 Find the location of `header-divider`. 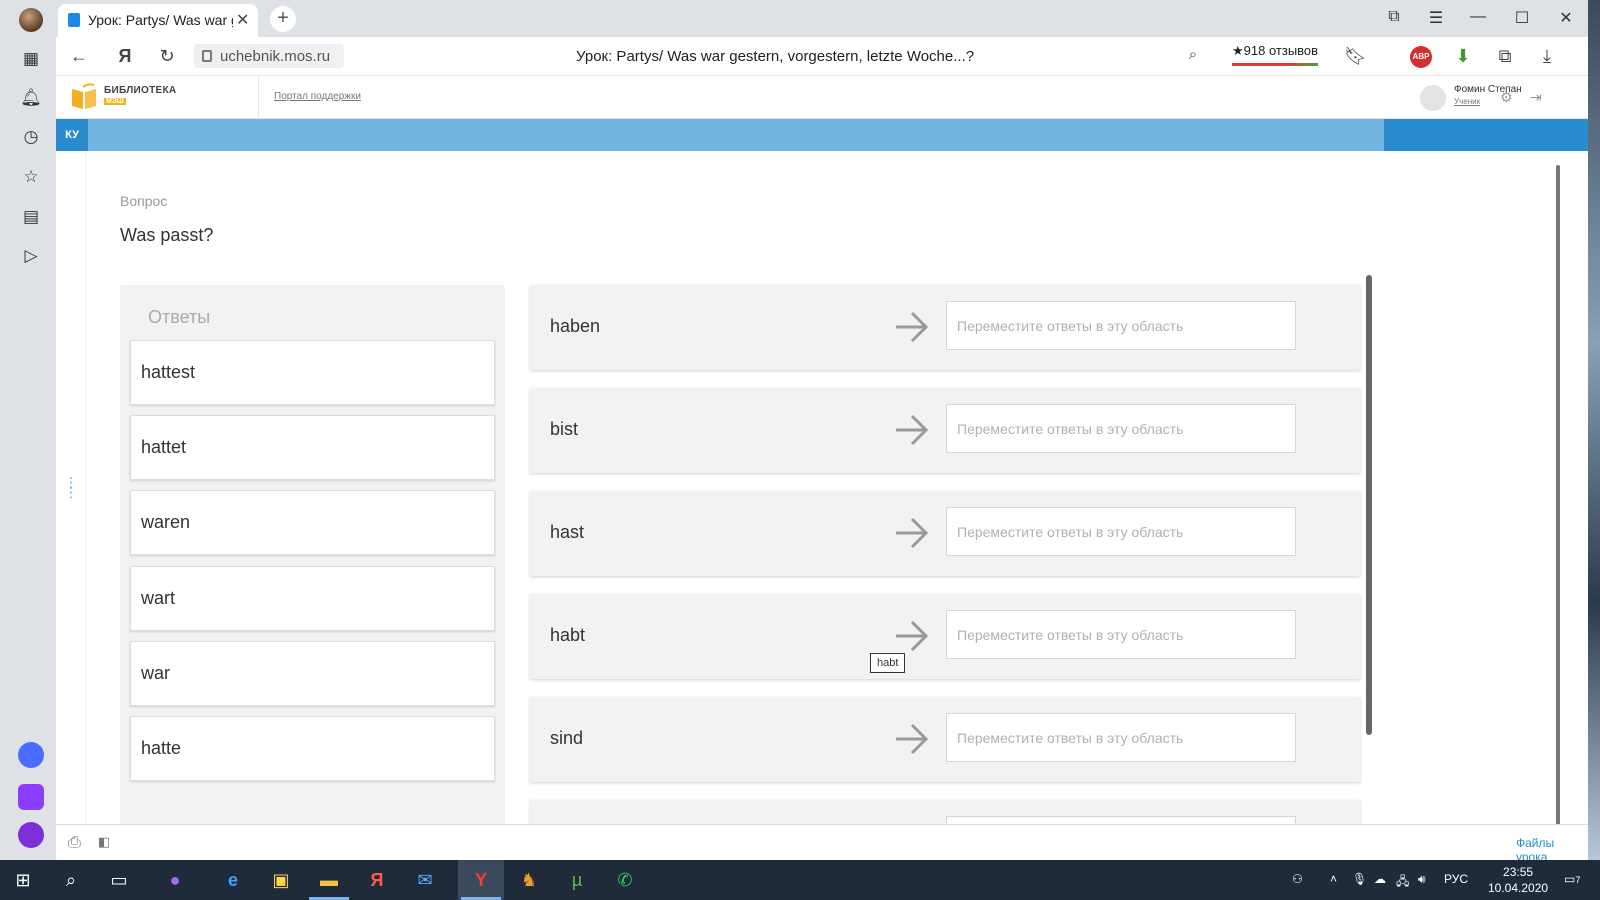

header-divider is located at coordinates (258, 98).